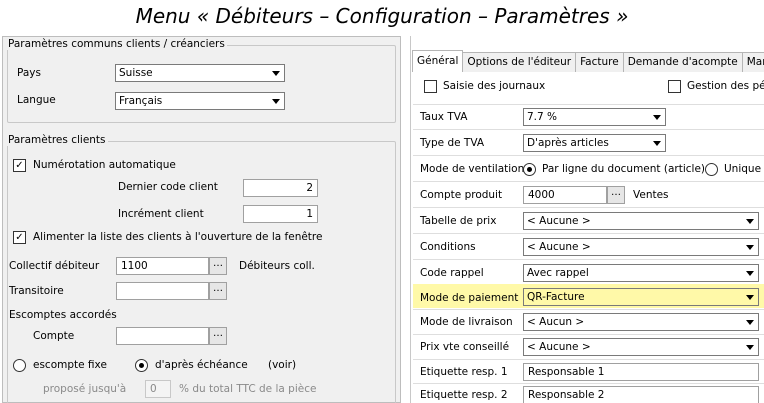 The width and height of the screenshot is (764, 403). I want to click on tab-invoice: Facture, so click(599, 62).